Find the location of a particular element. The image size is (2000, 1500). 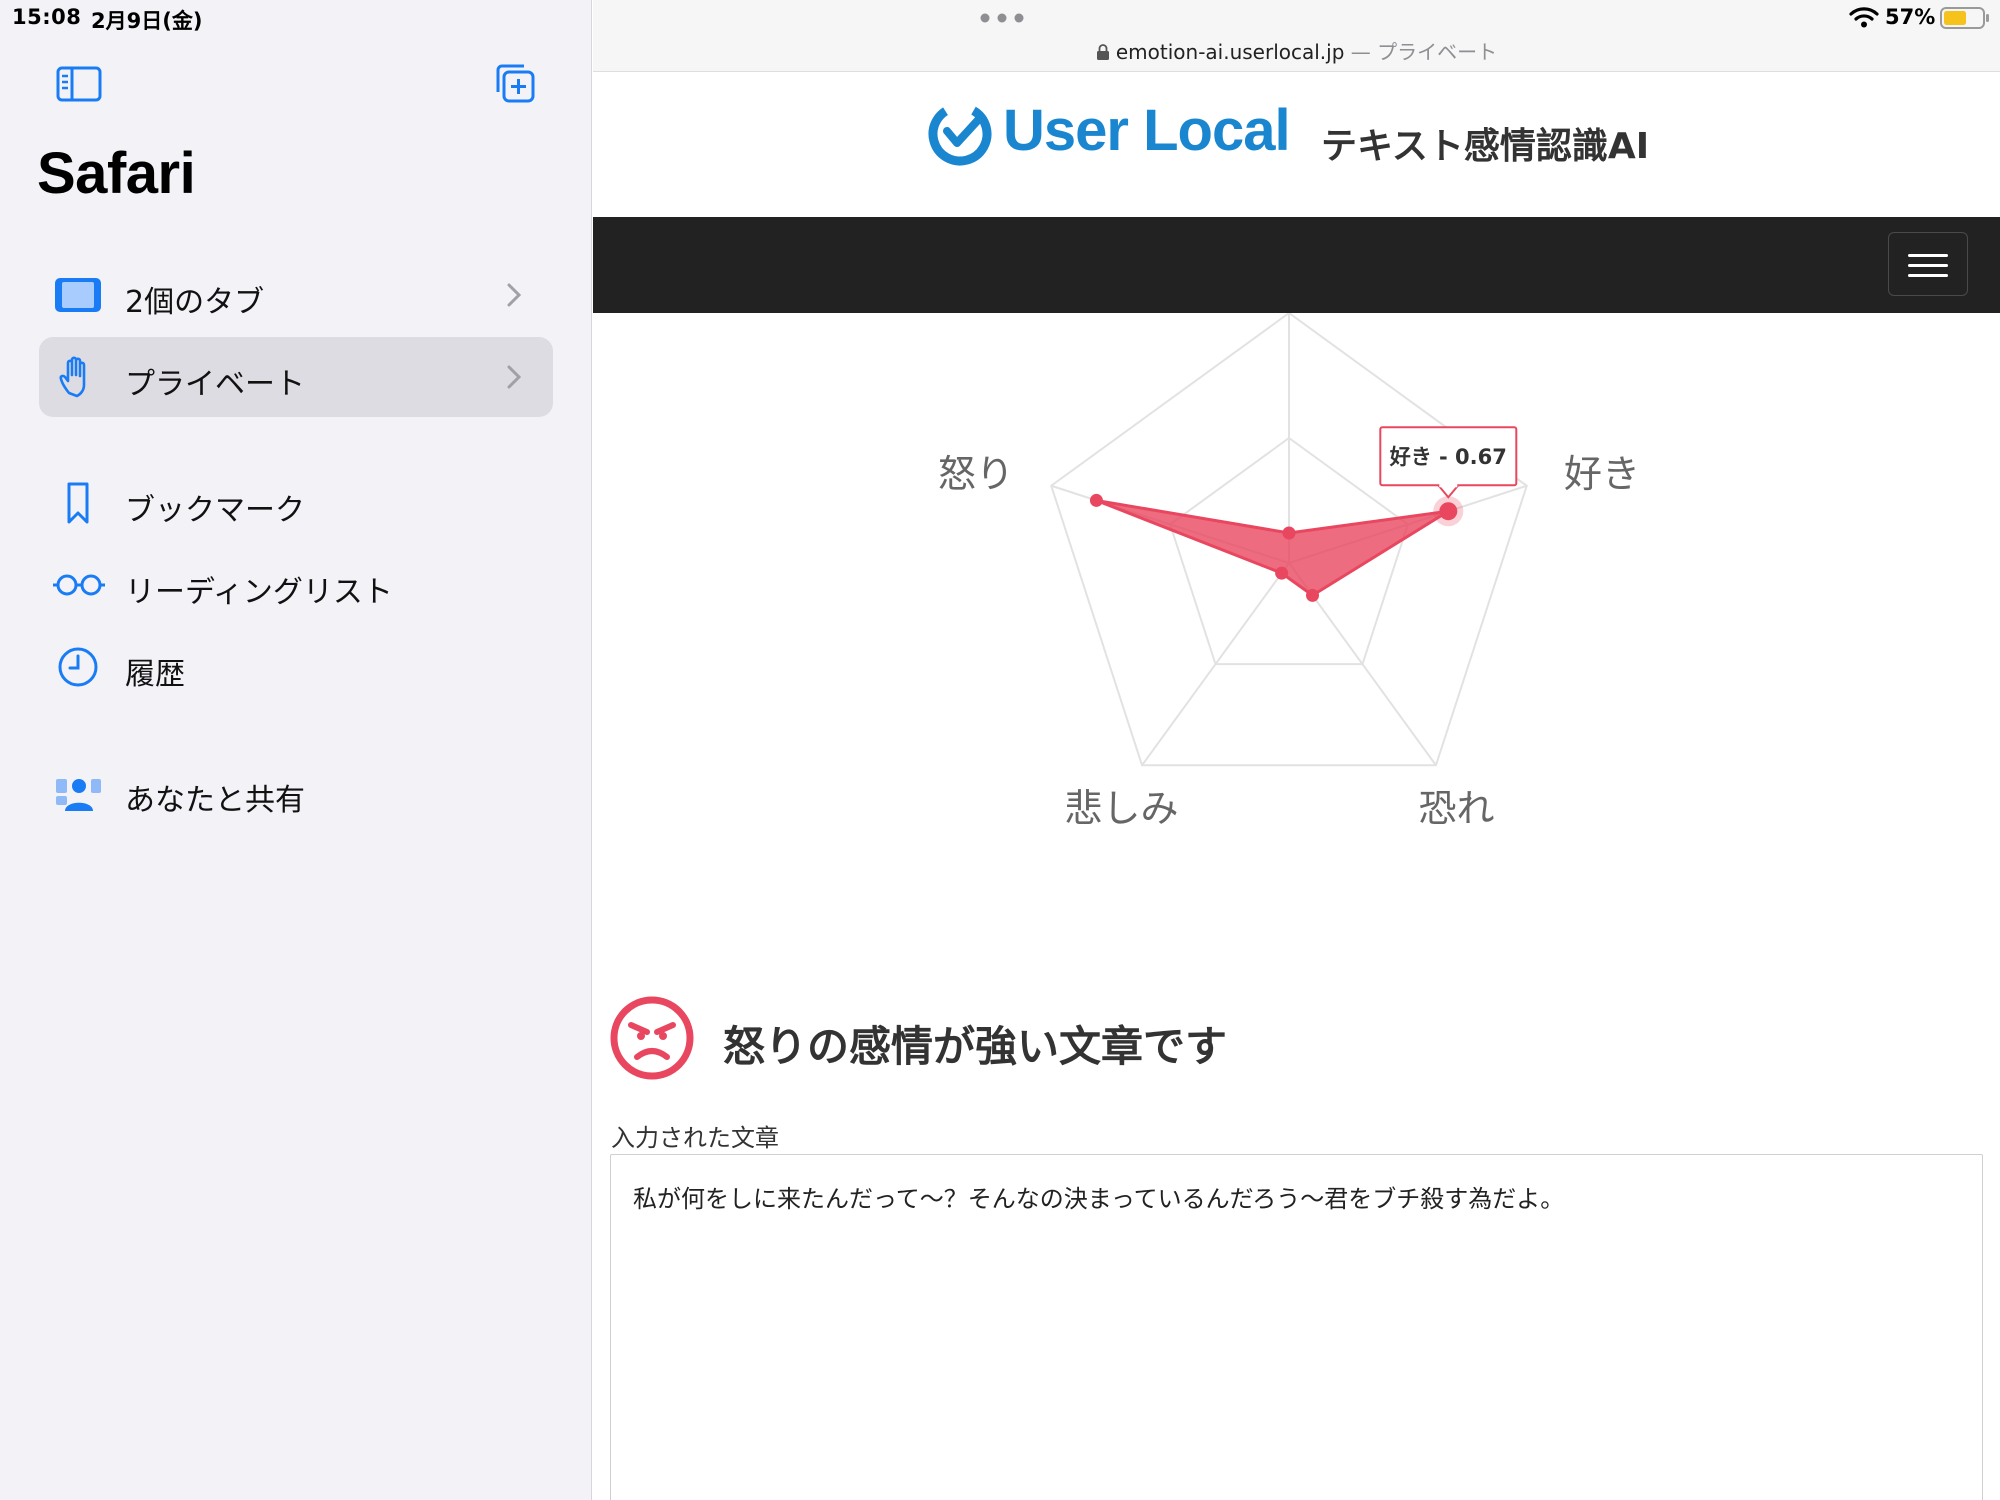

status-date: 2月9日(金) is located at coordinates (147, 21).